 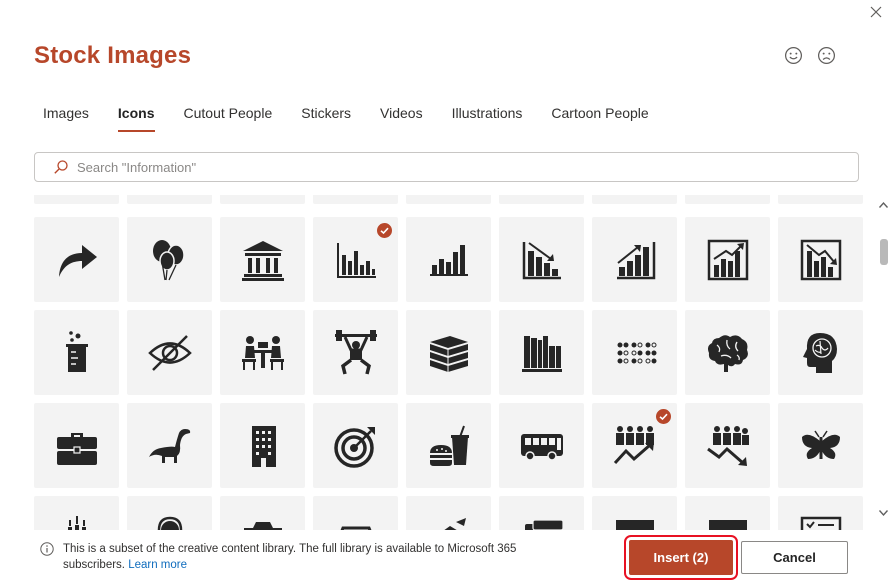 What do you see at coordinates (487, 118) in the screenshot?
I see `tab-illustrations: Illustrations` at bounding box center [487, 118].